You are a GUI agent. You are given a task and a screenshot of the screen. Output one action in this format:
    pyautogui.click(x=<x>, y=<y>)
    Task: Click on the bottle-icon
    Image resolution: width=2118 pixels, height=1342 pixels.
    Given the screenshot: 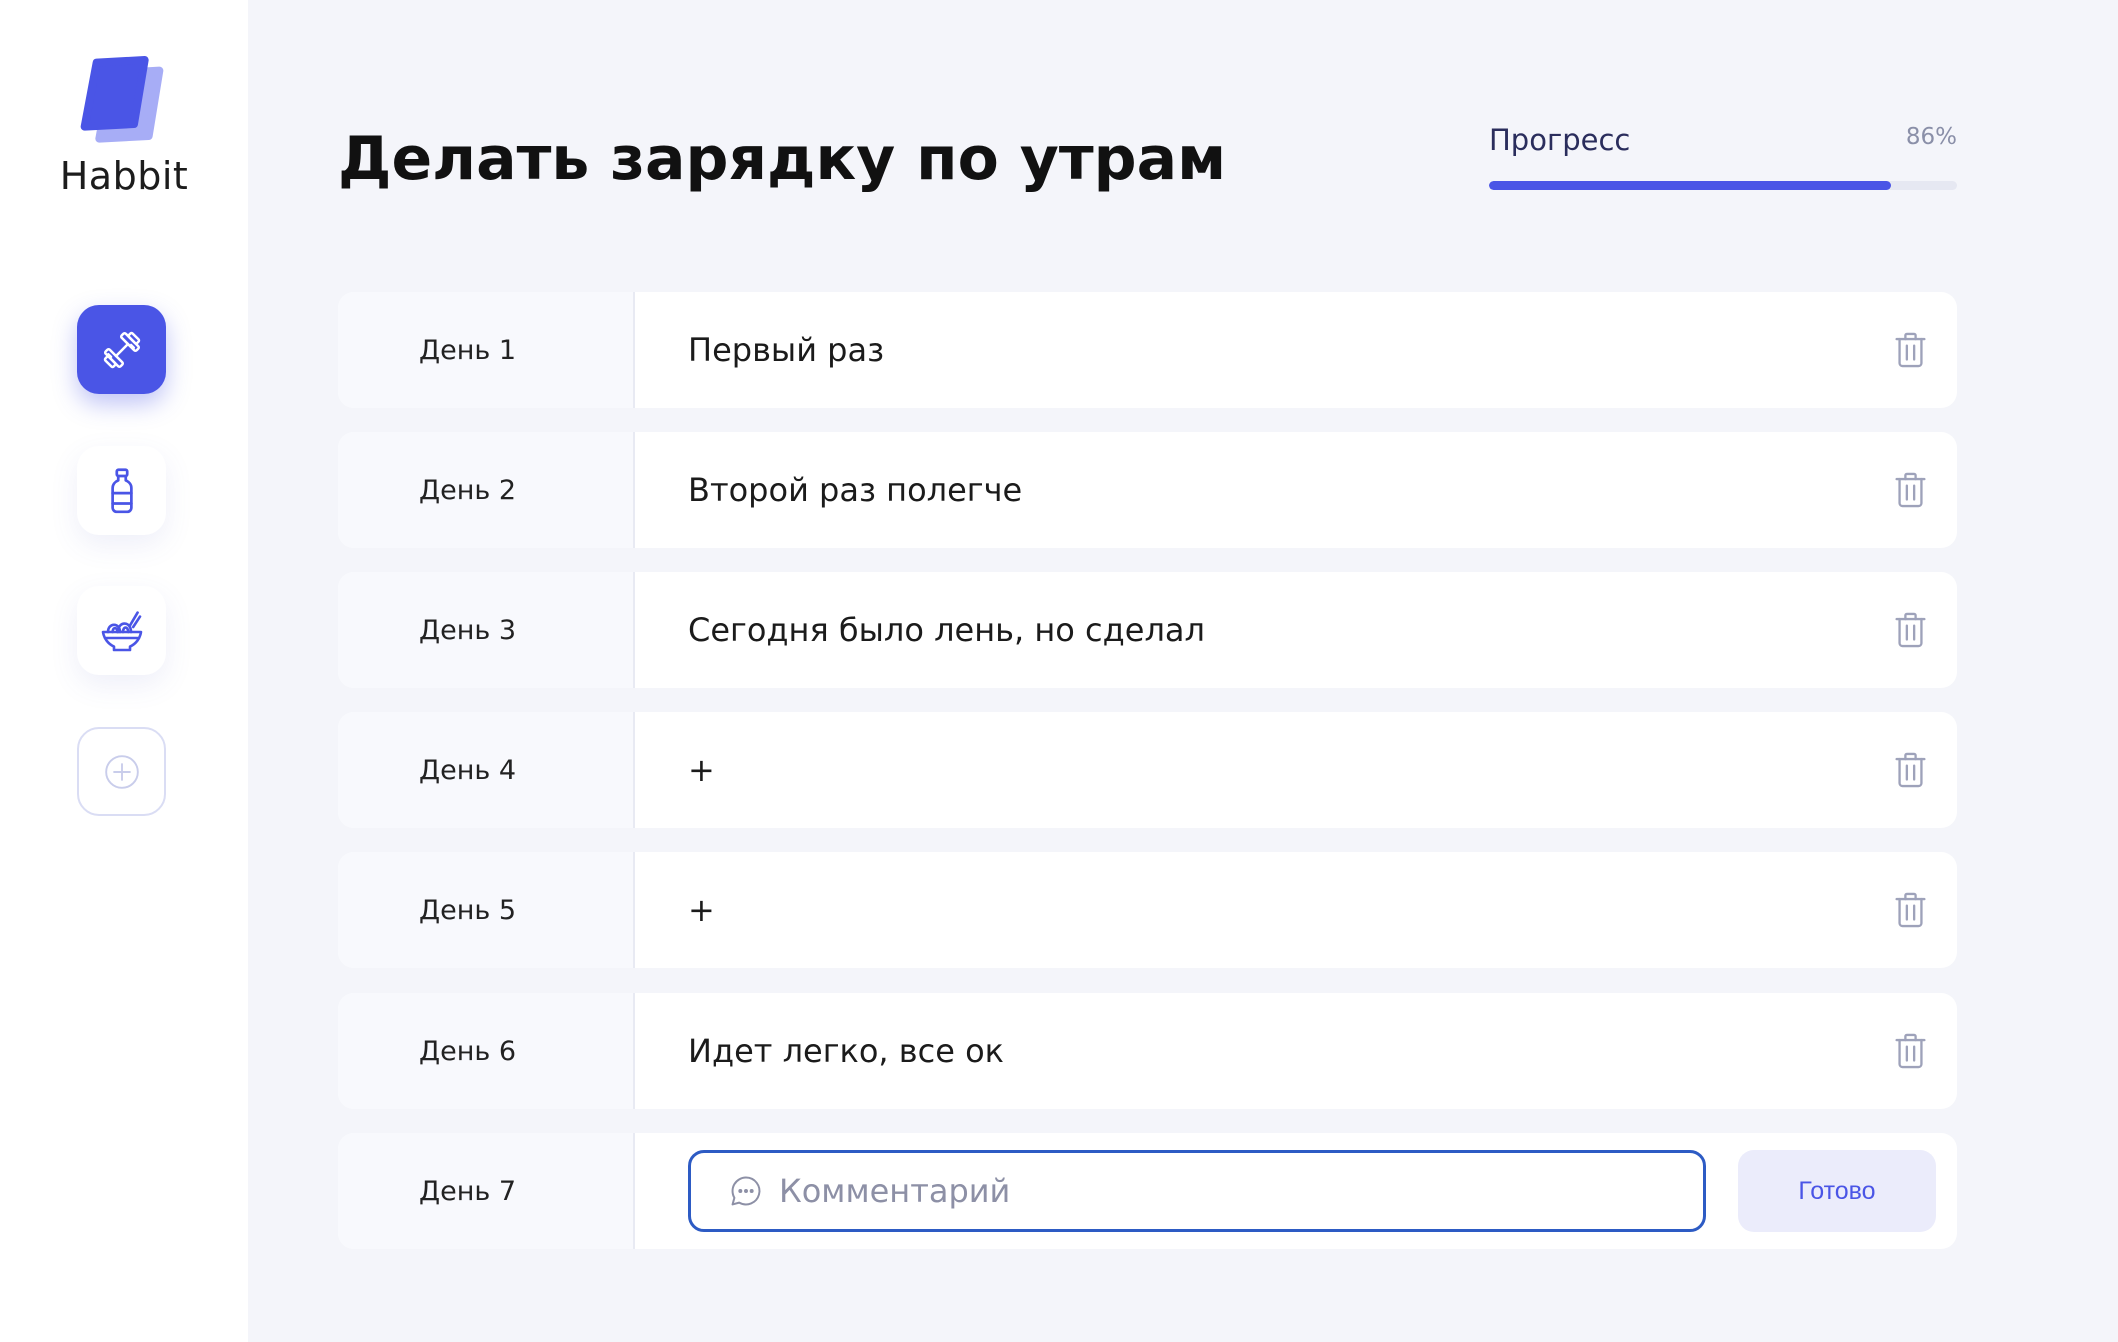 What is the action you would take?
    pyautogui.click(x=121, y=490)
    